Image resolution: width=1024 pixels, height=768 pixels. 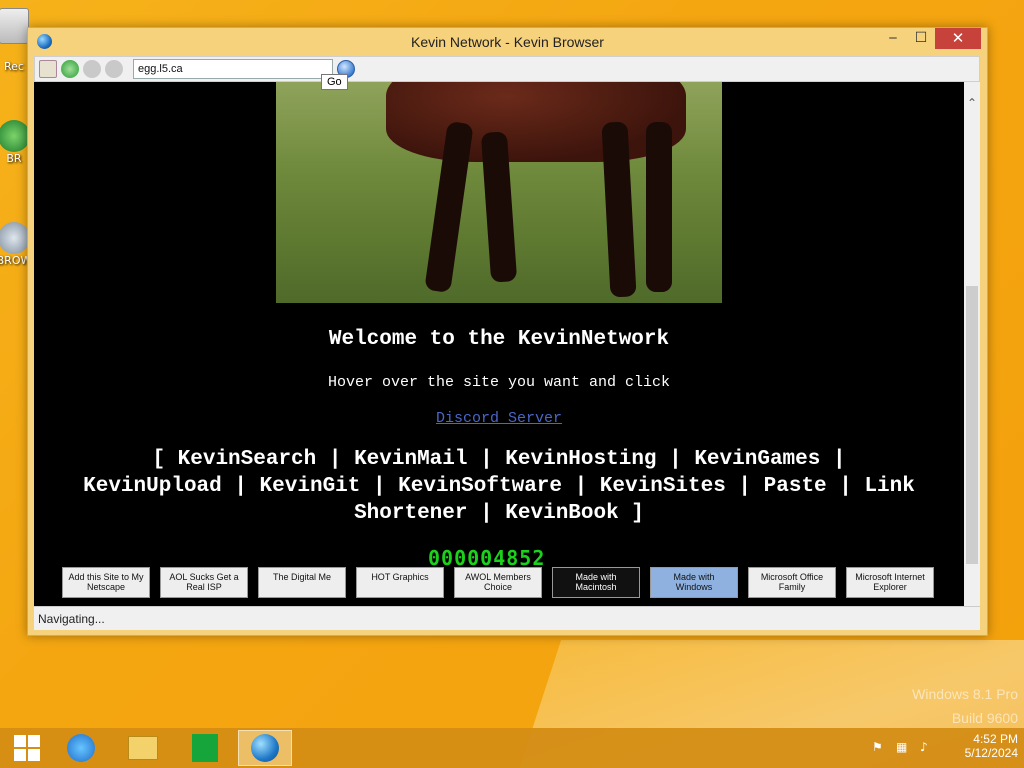 I want to click on windows-edition-watermark: Windows 8.1 Pro, so click(x=965, y=694).